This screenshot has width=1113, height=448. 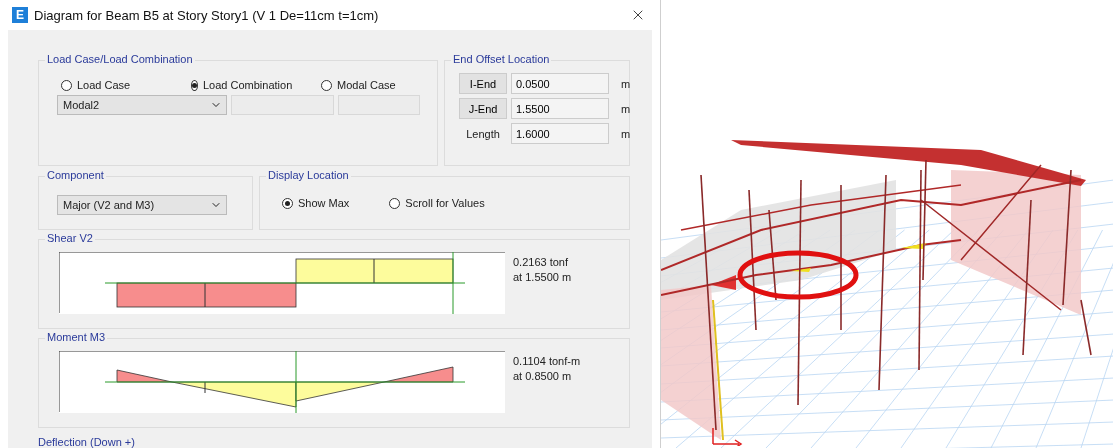 What do you see at coordinates (437, 203) in the screenshot?
I see `radio-option: Scroll for Values` at bounding box center [437, 203].